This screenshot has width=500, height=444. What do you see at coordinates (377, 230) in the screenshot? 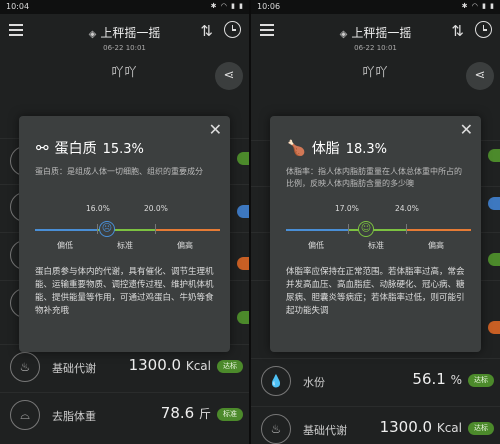
I see `normal-segment` at bounding box center [377, 230].